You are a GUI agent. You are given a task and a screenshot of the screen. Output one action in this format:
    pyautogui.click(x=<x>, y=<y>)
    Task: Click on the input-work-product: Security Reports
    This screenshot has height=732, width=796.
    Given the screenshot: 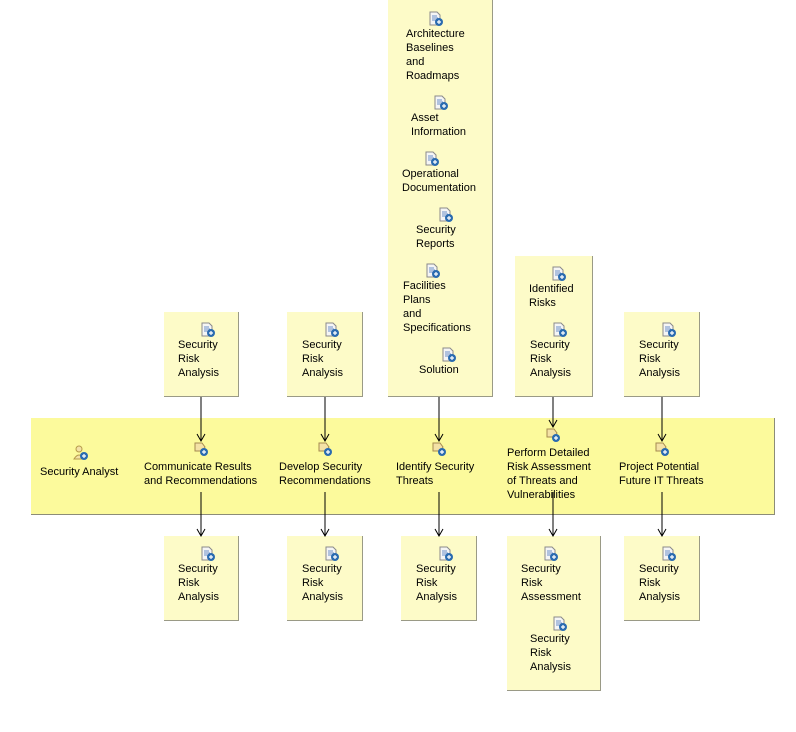 What is the action you would take?
    pyautogui.click(x=436, y=237)
    